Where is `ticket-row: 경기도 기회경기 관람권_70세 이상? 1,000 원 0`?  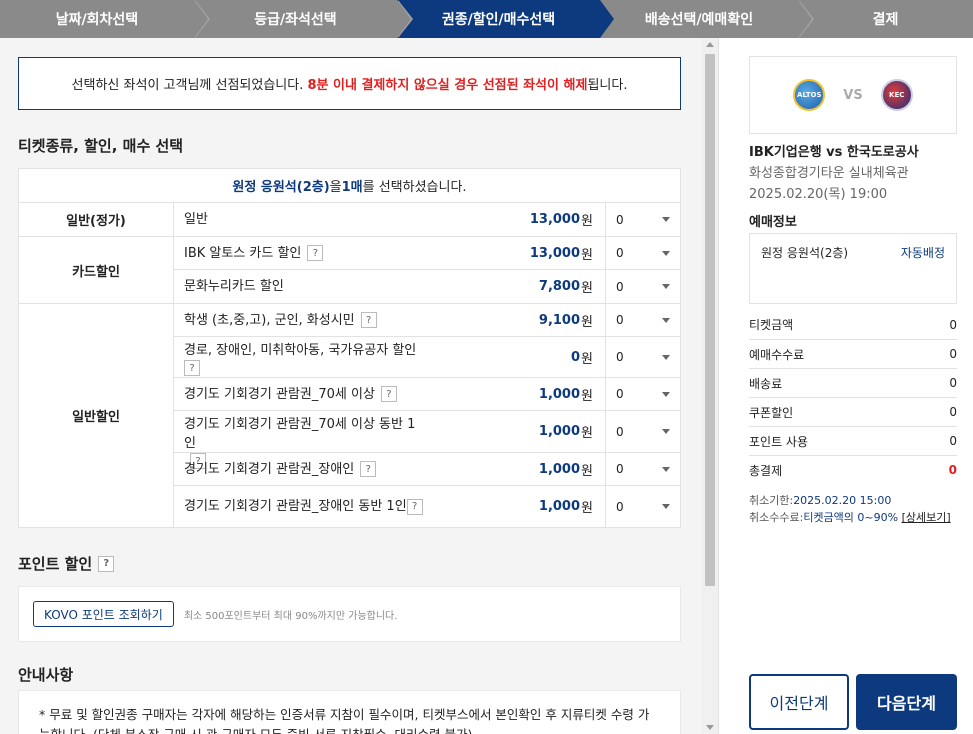
ticket-row: 경기도 기회경기 관람권_70세 이상? 1,000 원 0 is located at coordinates (427, 394).